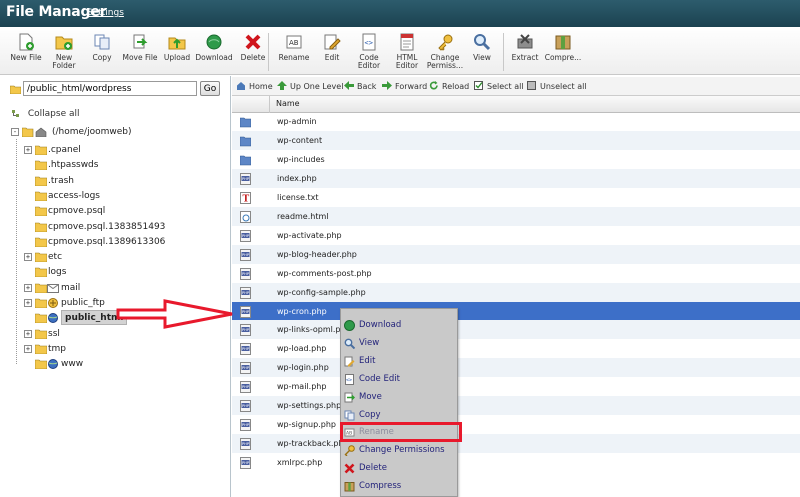 The width and height of the screenshot is (800, 497). What do you see at coordinates (115, 288) in the screenshot?
I see `tree-item-mail: + mail` at bounding box center [115, 288].